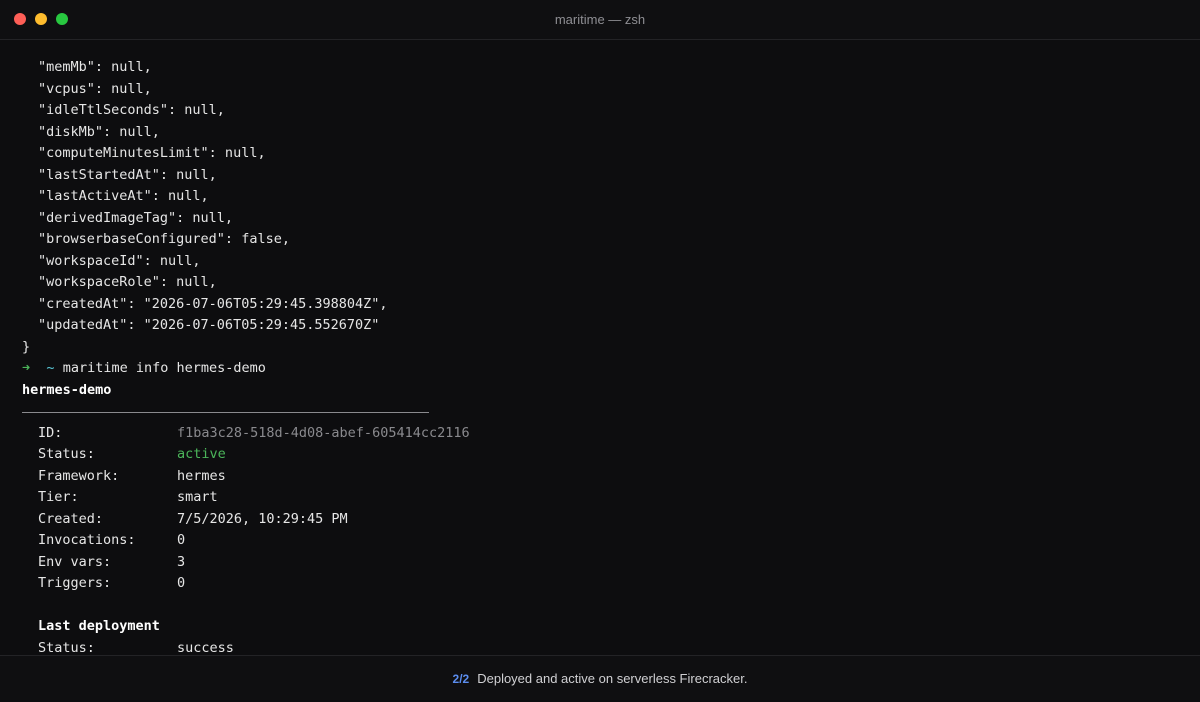 This screenshot has height=702, width=1200. Describe the element at coordinates (152, 153) in the screenshot. I see `json-line: "computeMinutesLimit": null,` at that location.